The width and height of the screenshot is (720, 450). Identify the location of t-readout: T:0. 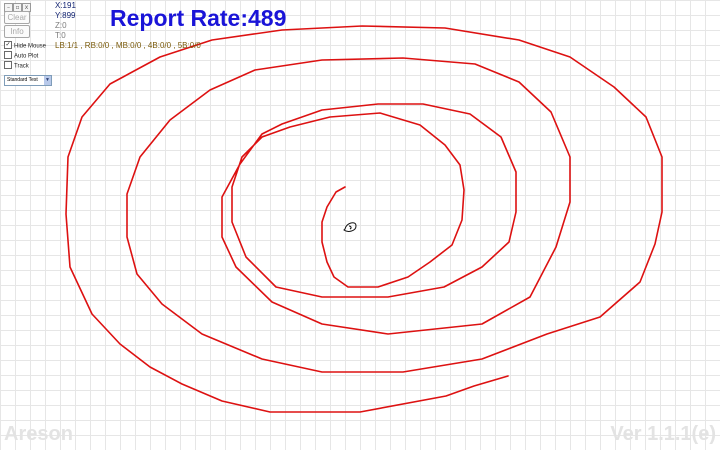
(60, 35).